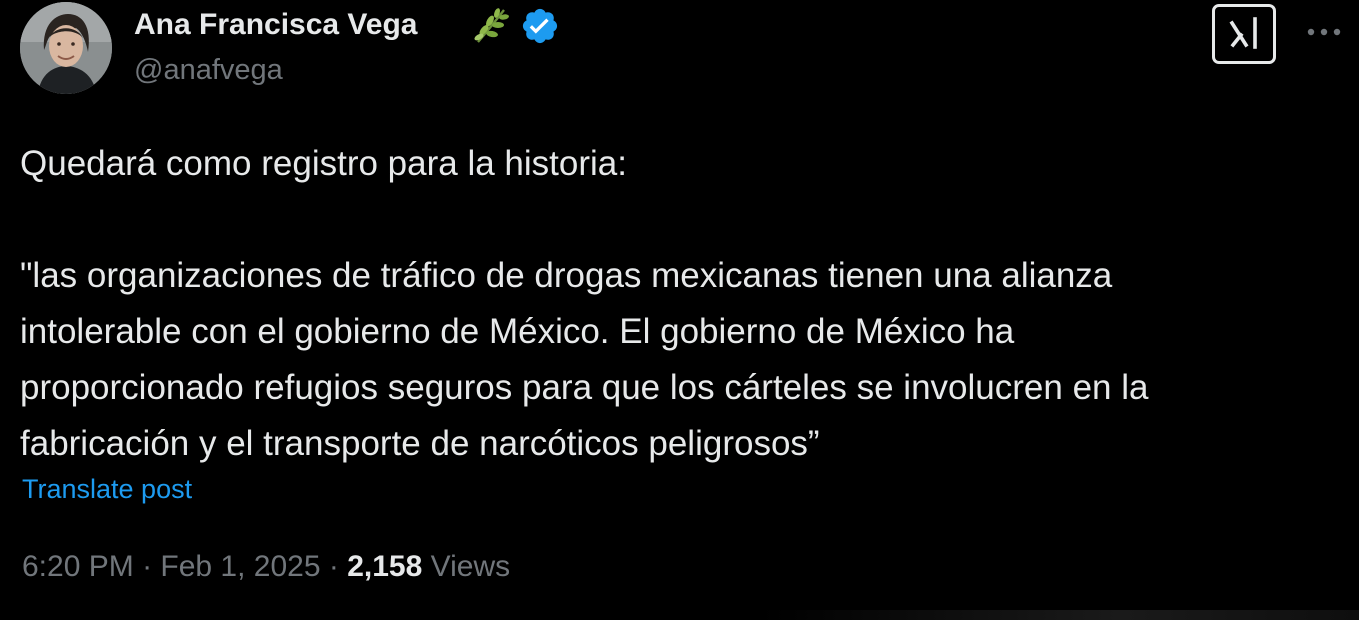 The width and height of the screenshot is (1359, 620). I want to click on avatar, so click(66, 48).